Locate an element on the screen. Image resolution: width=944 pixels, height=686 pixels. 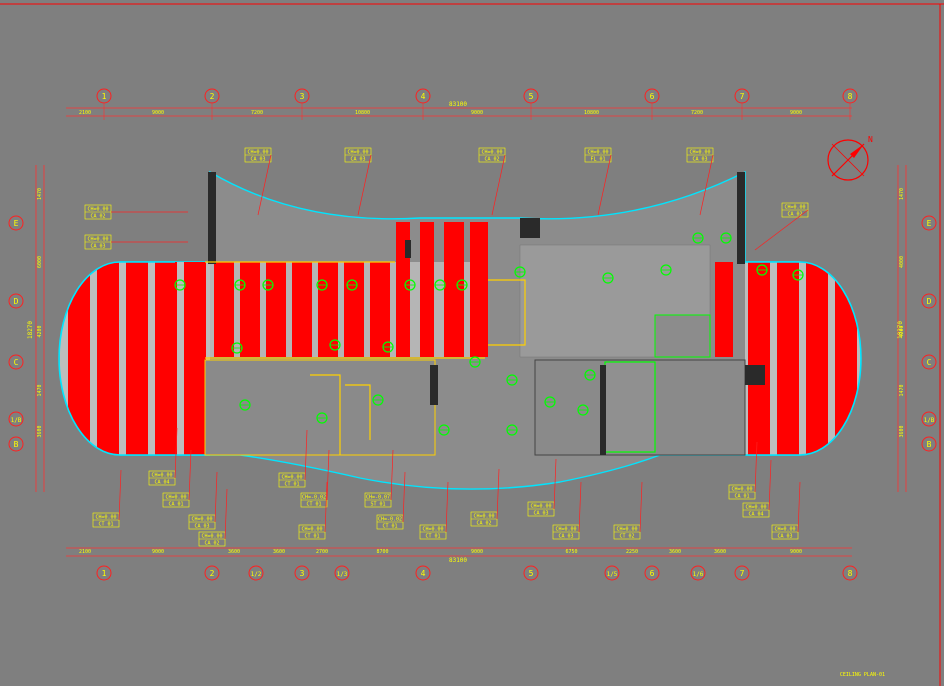
grid-bubble-top: 2 is located at coordinates (212, 96).